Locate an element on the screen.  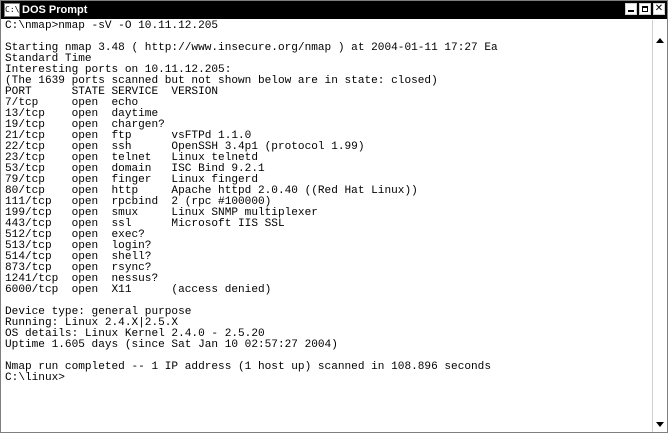
console-icon: C:\ is located at coordinates (12, 10).